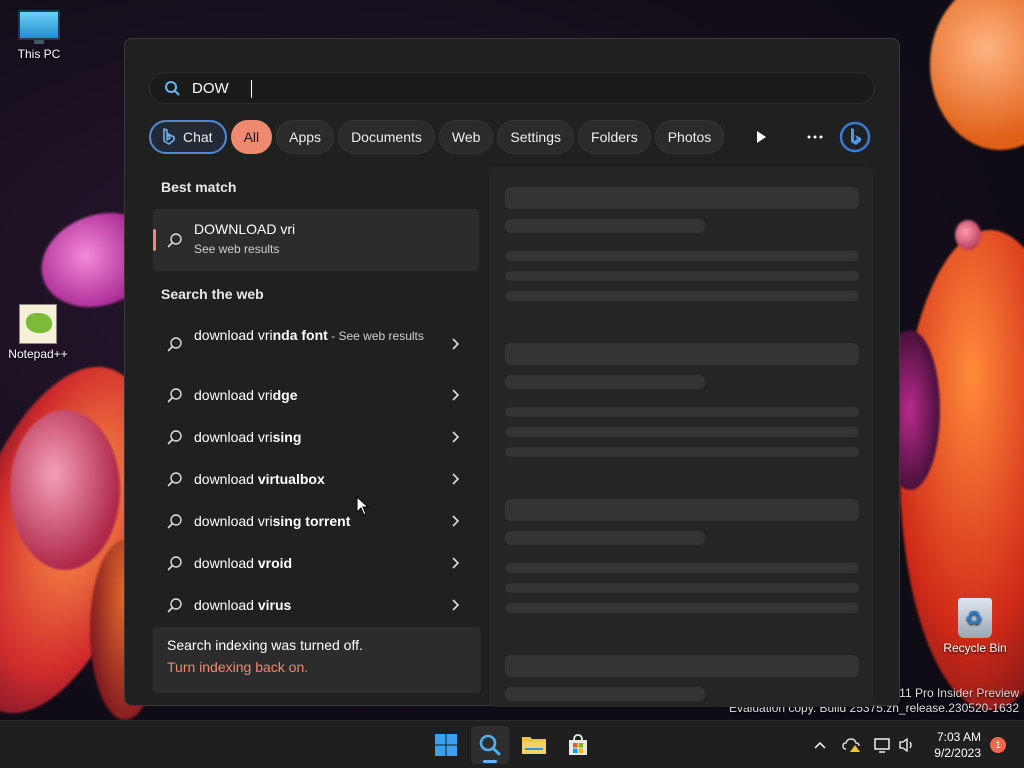 The width and height of the screenshot is (1024, 768). I want to click on desktop-icon-this-pc: This PC, so click(39, 35).